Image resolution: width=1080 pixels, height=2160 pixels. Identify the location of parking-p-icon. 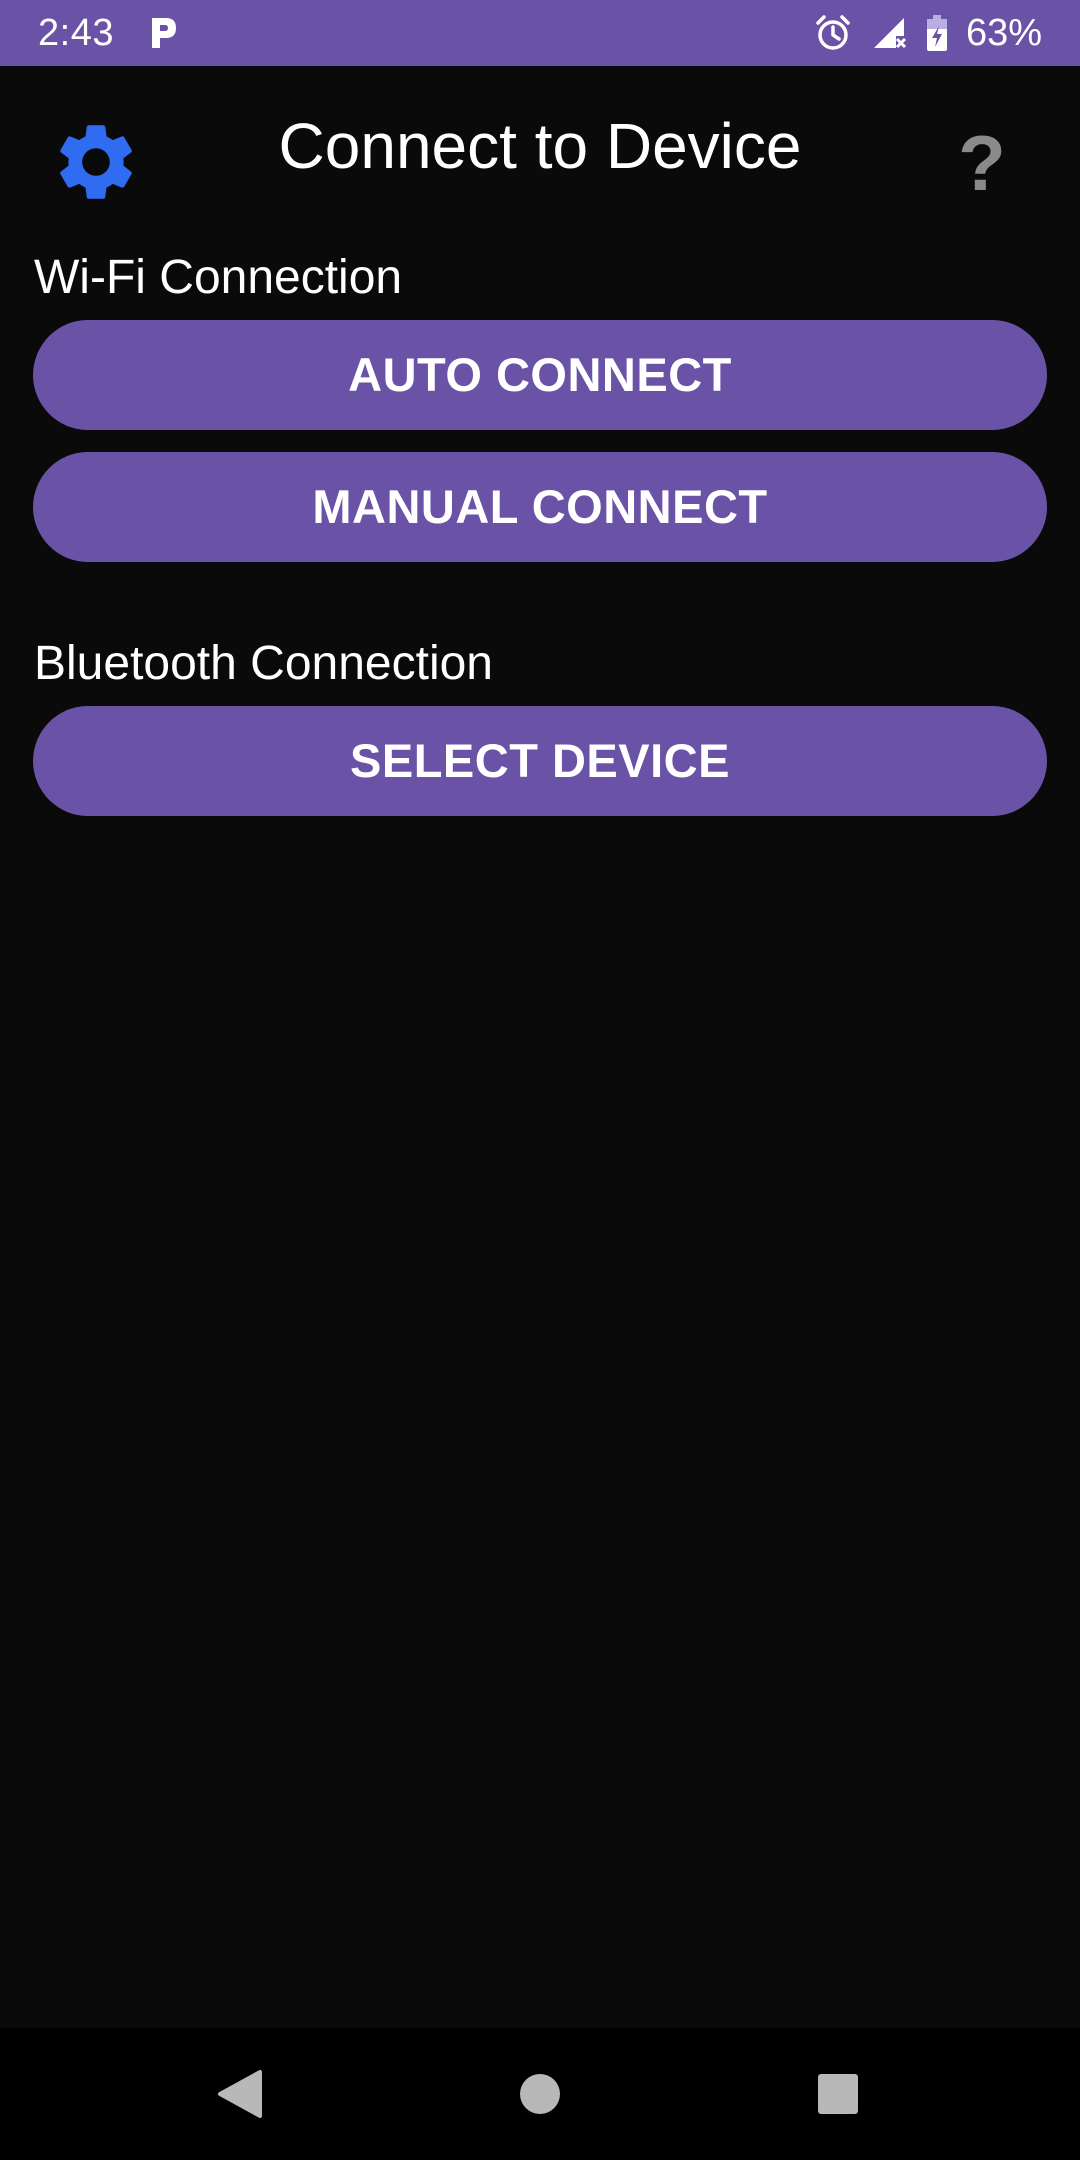
(164, 33).